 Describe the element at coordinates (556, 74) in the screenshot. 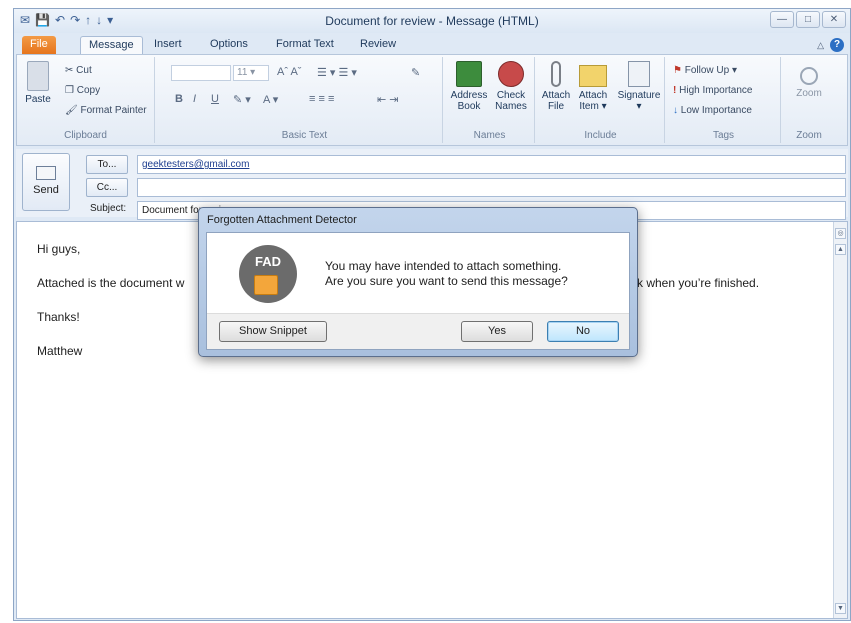

I see `paperclip-icon` at that location.